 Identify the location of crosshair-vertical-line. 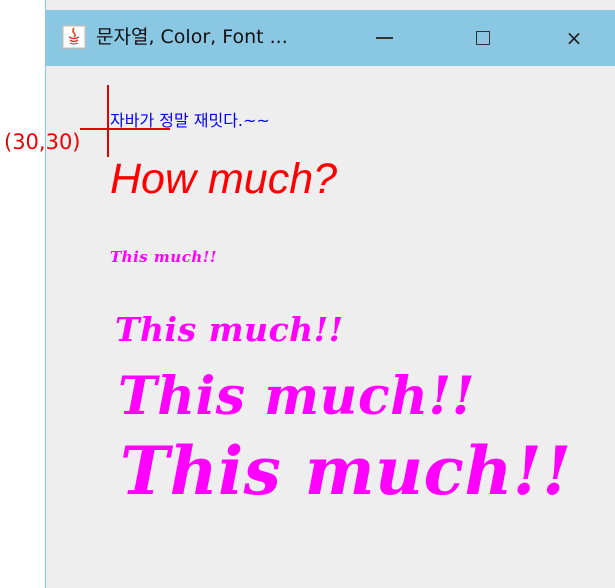
(108, 121).